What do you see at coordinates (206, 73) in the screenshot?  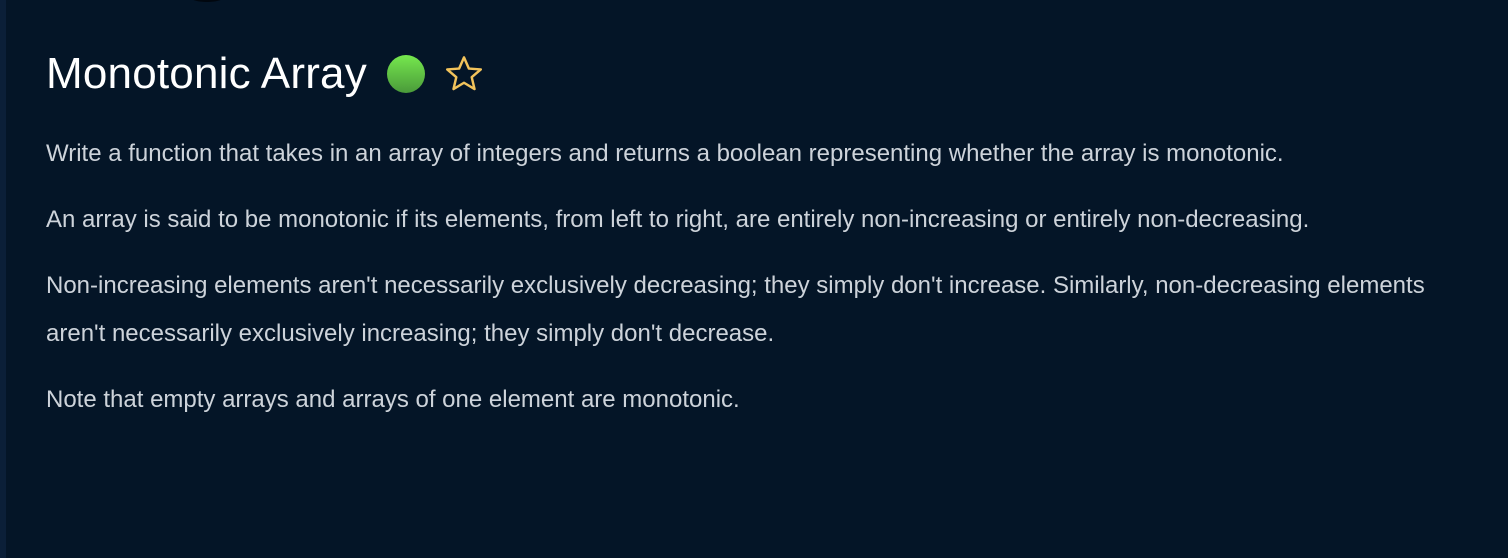 I see `problem-title: Monotonic Array` at bounding box center [206, 73].